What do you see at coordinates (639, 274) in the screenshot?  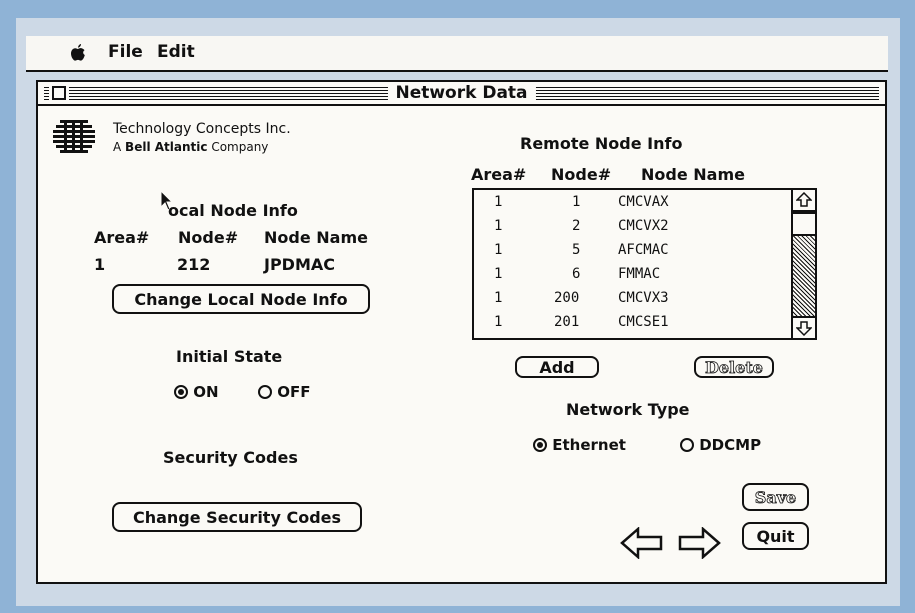 I see `row-name: FMMAC` at bounding box center [639, 274].